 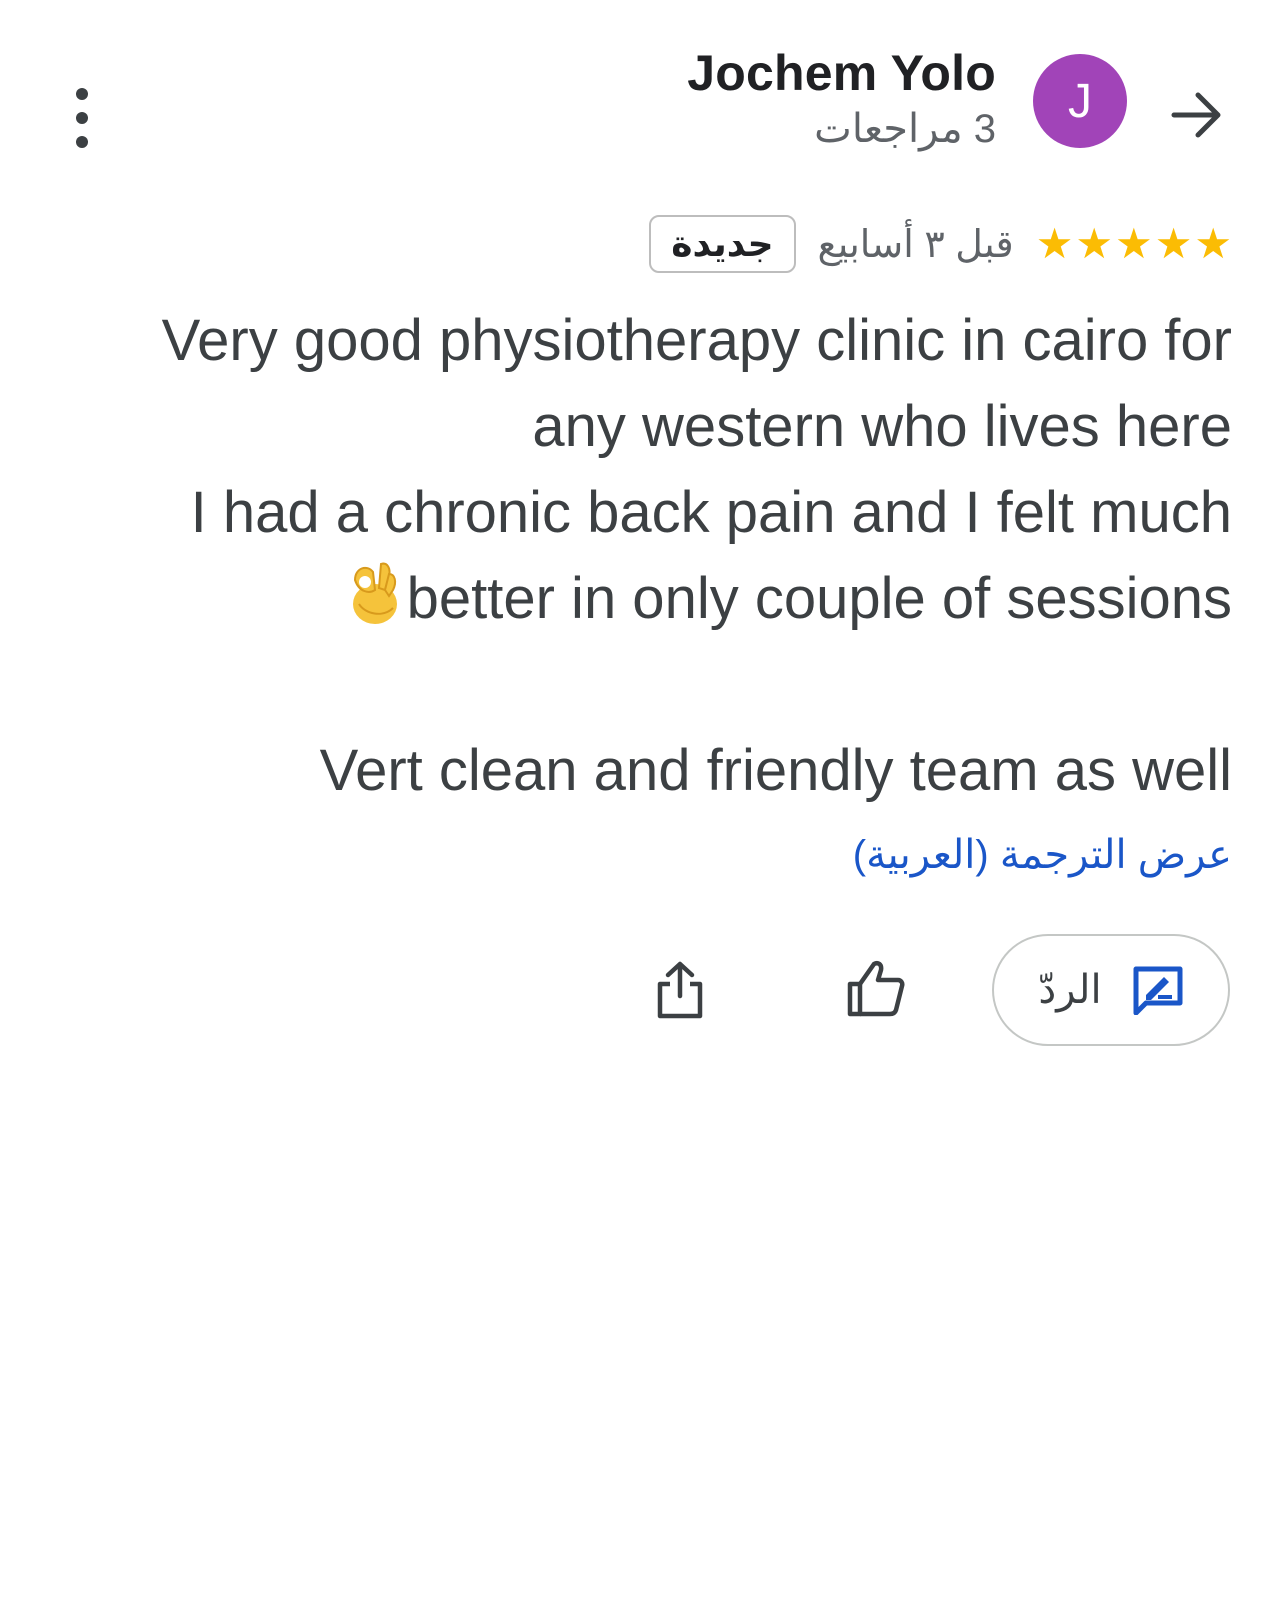 I want to click on reply-label: الردّ, so click(x=1070, y=990).